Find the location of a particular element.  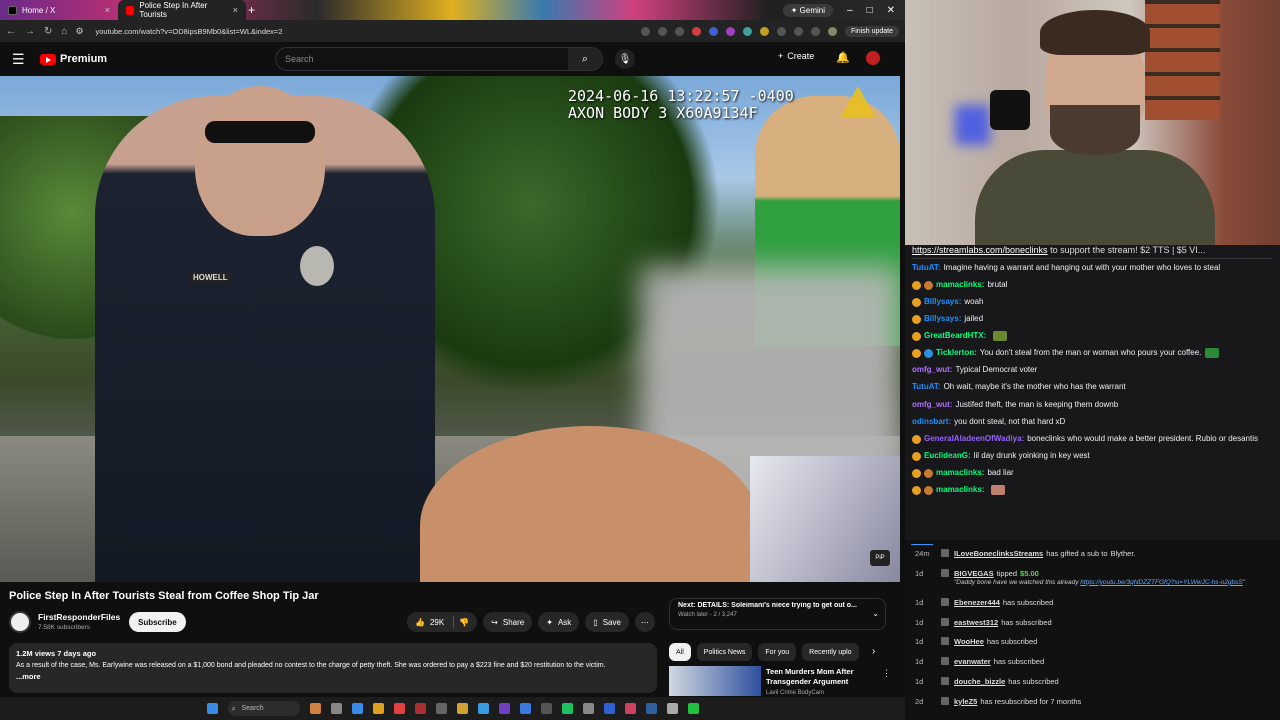

close-window-icon: ✕ is located at coordinates (891, 10).